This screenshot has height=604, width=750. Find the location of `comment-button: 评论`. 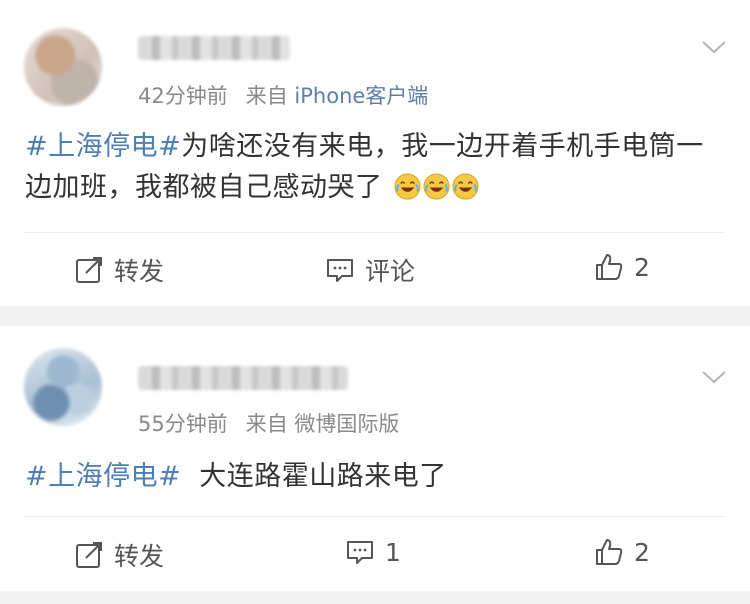

comment-button: 评论 is located at coordinates (370, 270).